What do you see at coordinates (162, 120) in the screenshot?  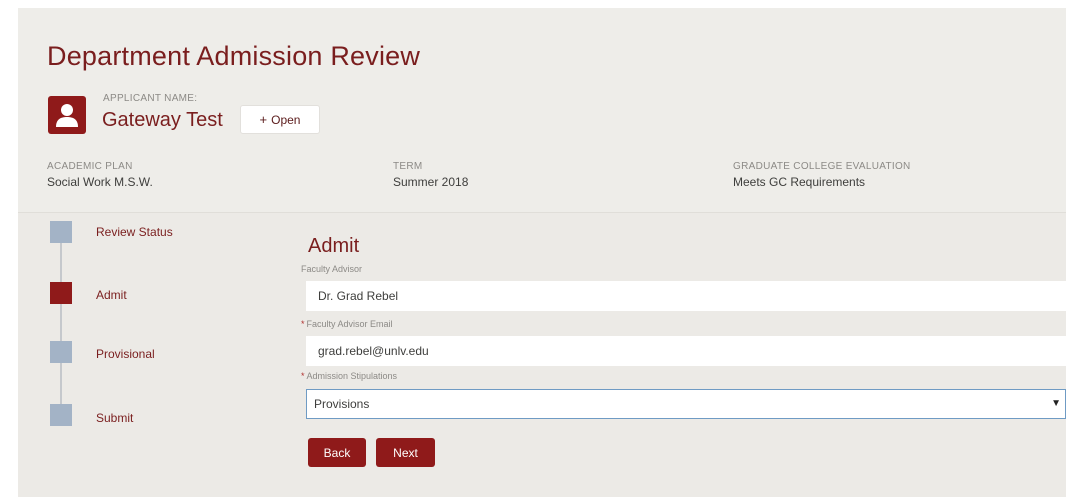 I see `applicant-name: Gateway Test` at bounding box center [162, 120].